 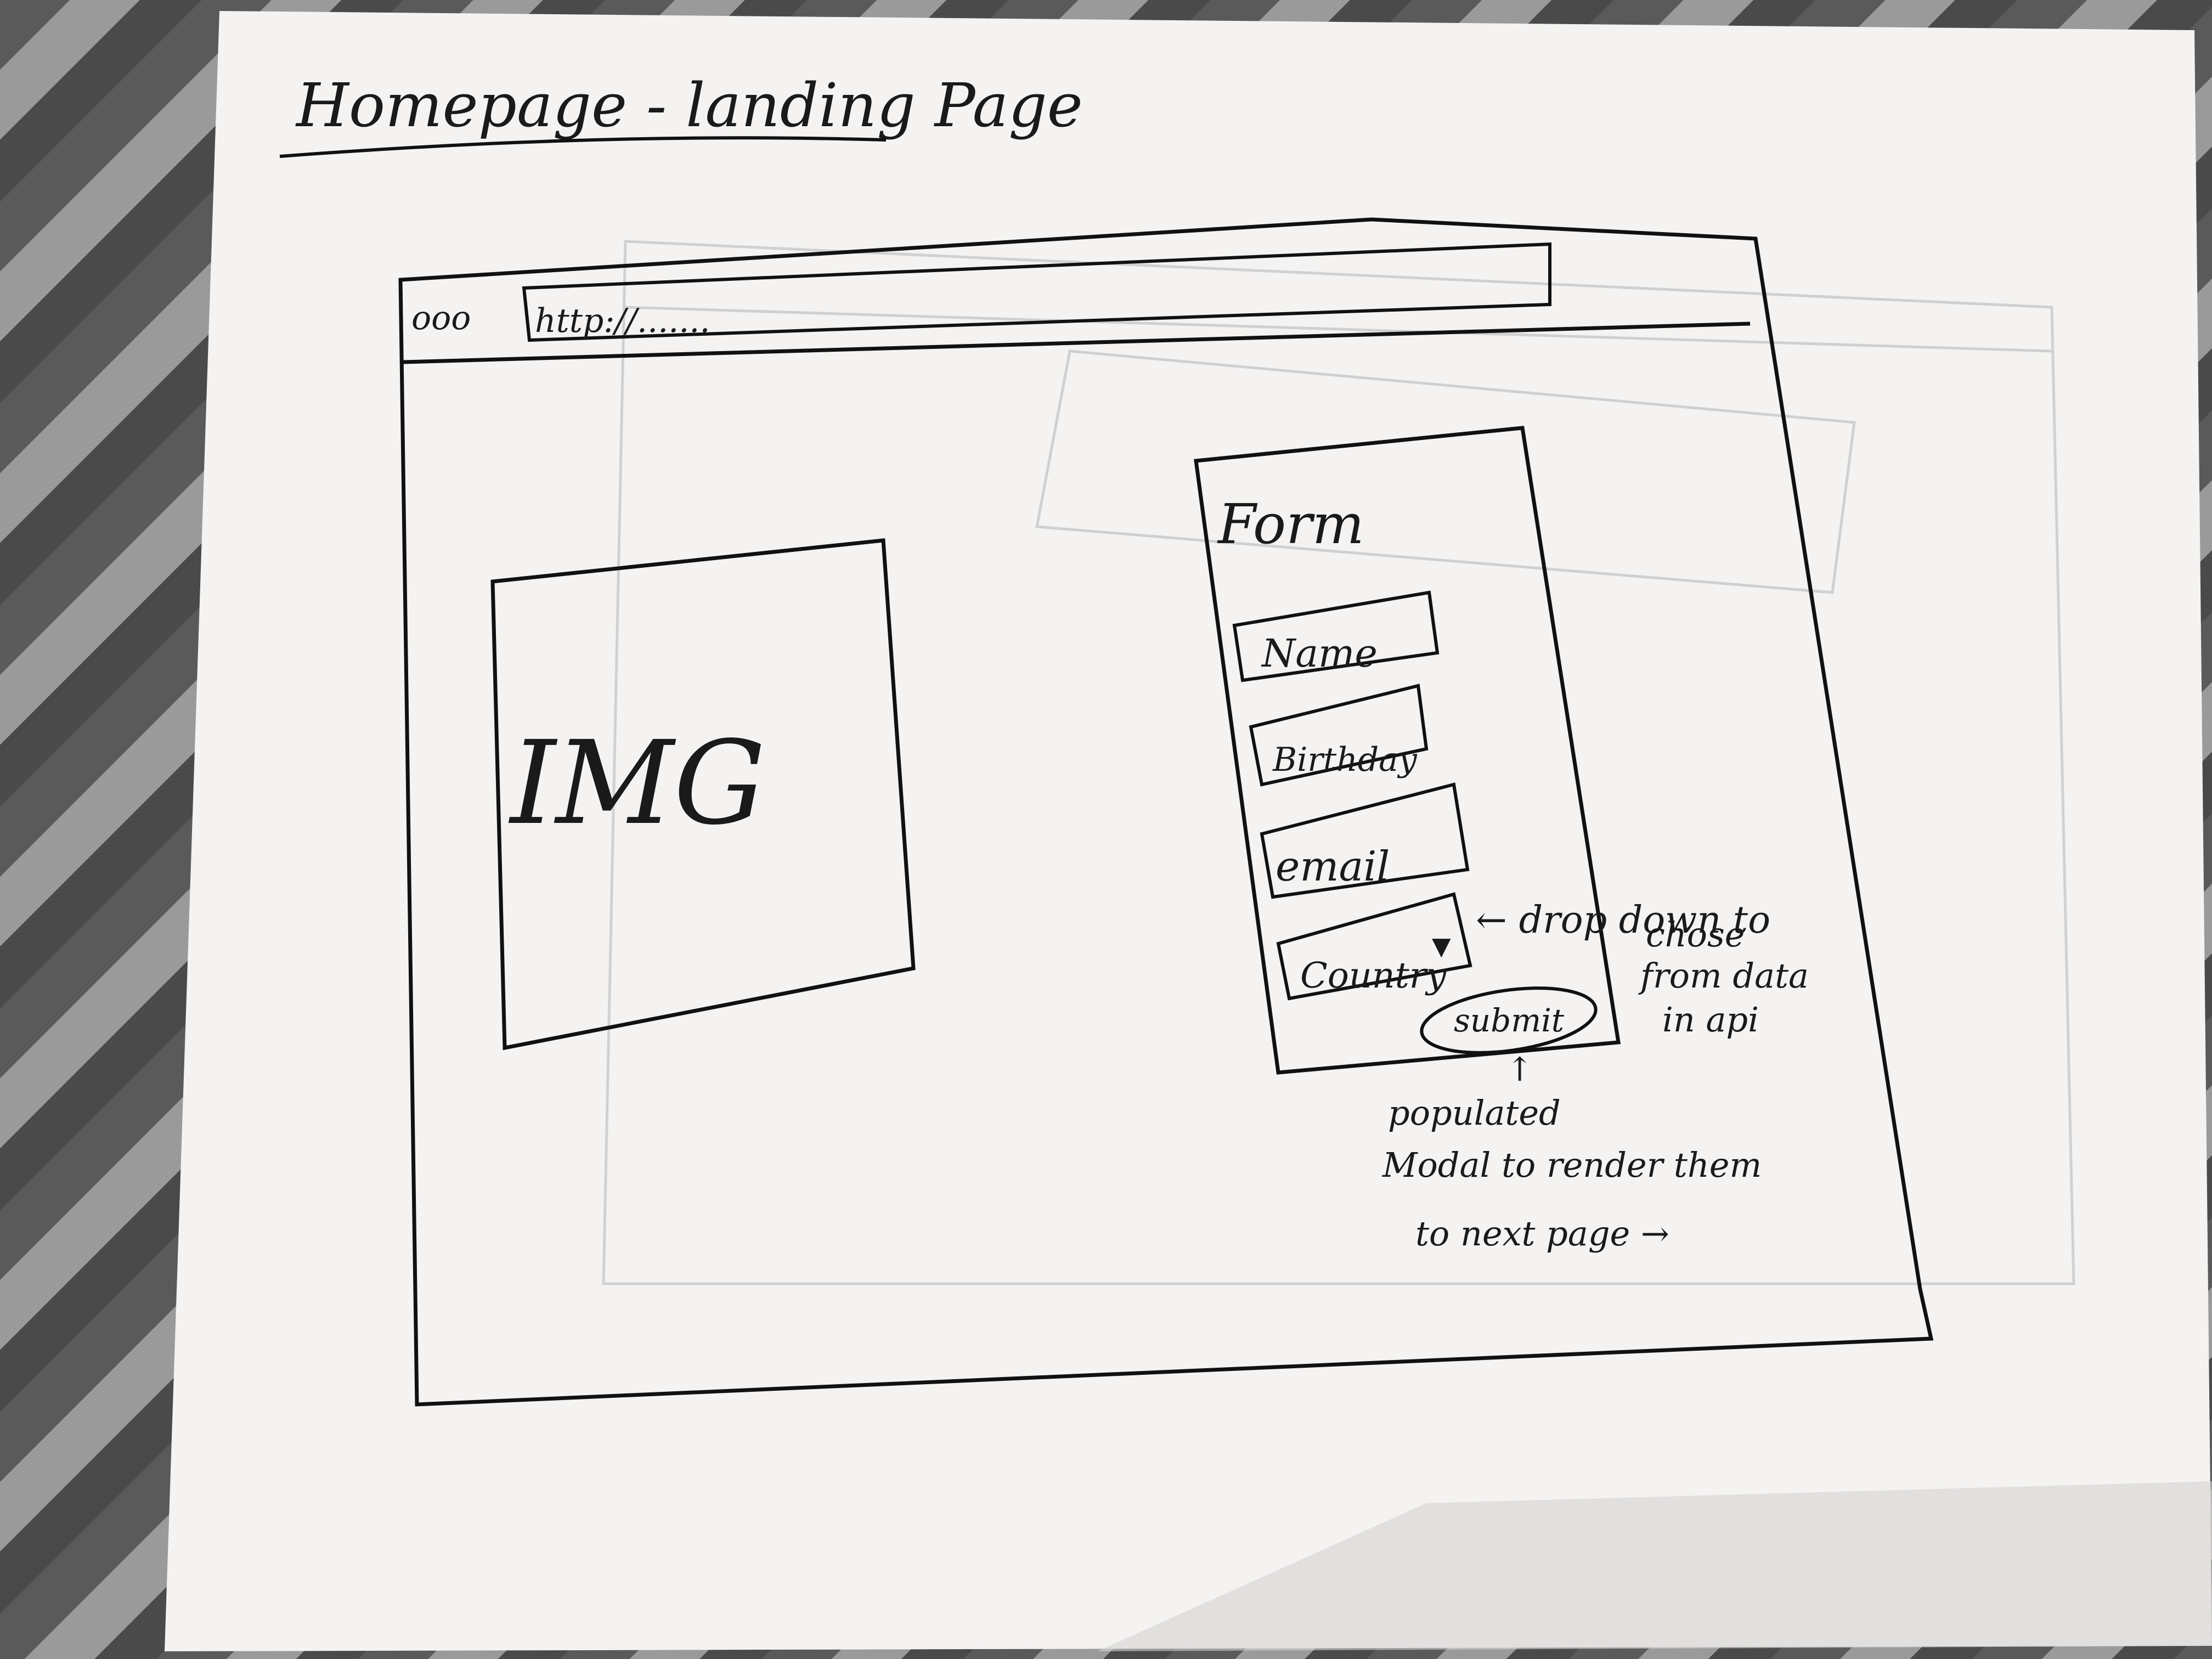 I want to click on email-input-label: email, so click(x=1333, y=866).